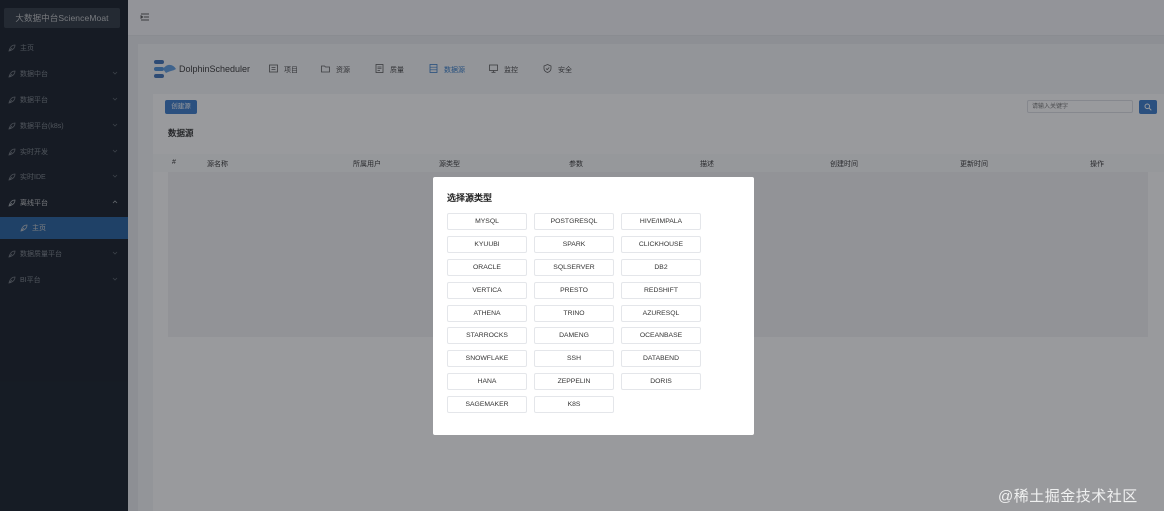 Image resolution: width=1164 pixels, height=511 pixels. I want to click on source-type-hana: HANA, so click(487, 381).